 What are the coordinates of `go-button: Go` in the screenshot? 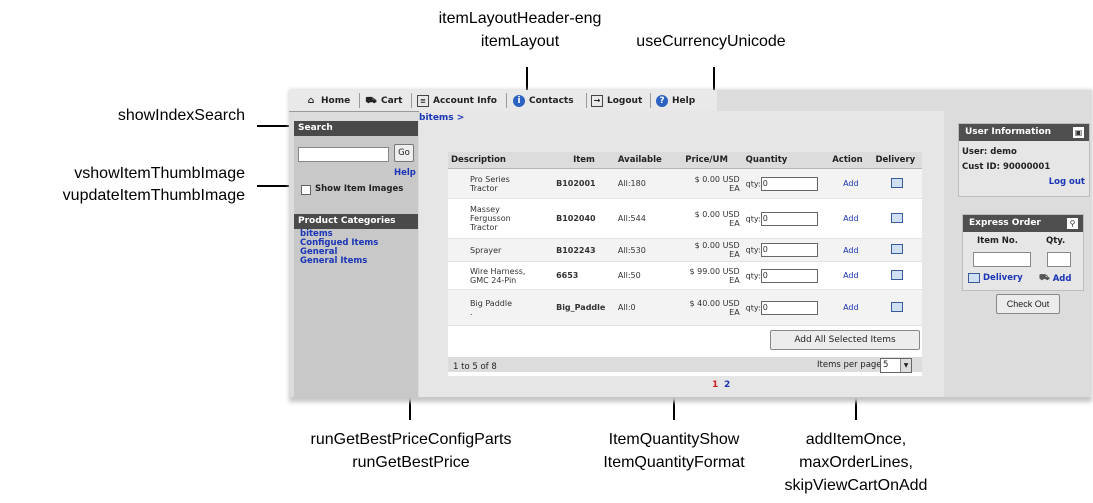 It's located at (404, 153).